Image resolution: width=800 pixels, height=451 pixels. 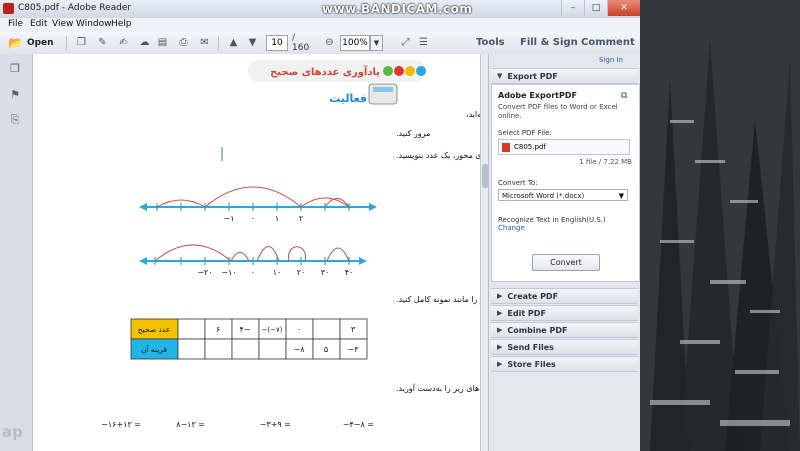 I want to click on channel-watermark: ap, so click(x=12, y=432).